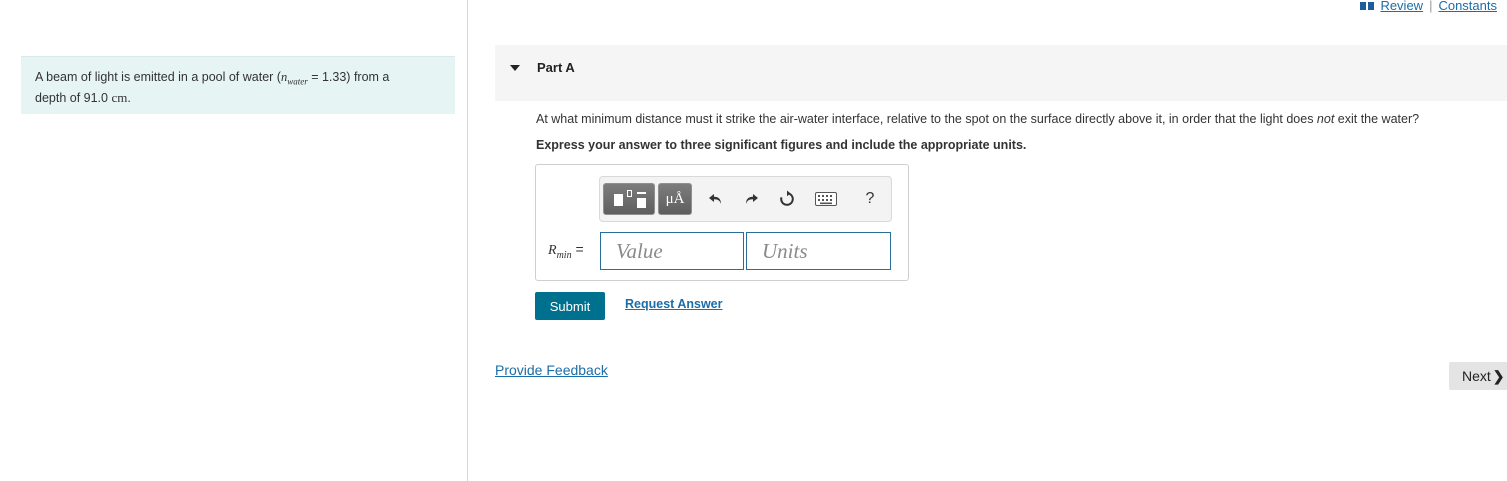  What do you see at coordinates (618, 200) in the screenshot?
I see `template-box-icon` at bounding box center [618, 200].